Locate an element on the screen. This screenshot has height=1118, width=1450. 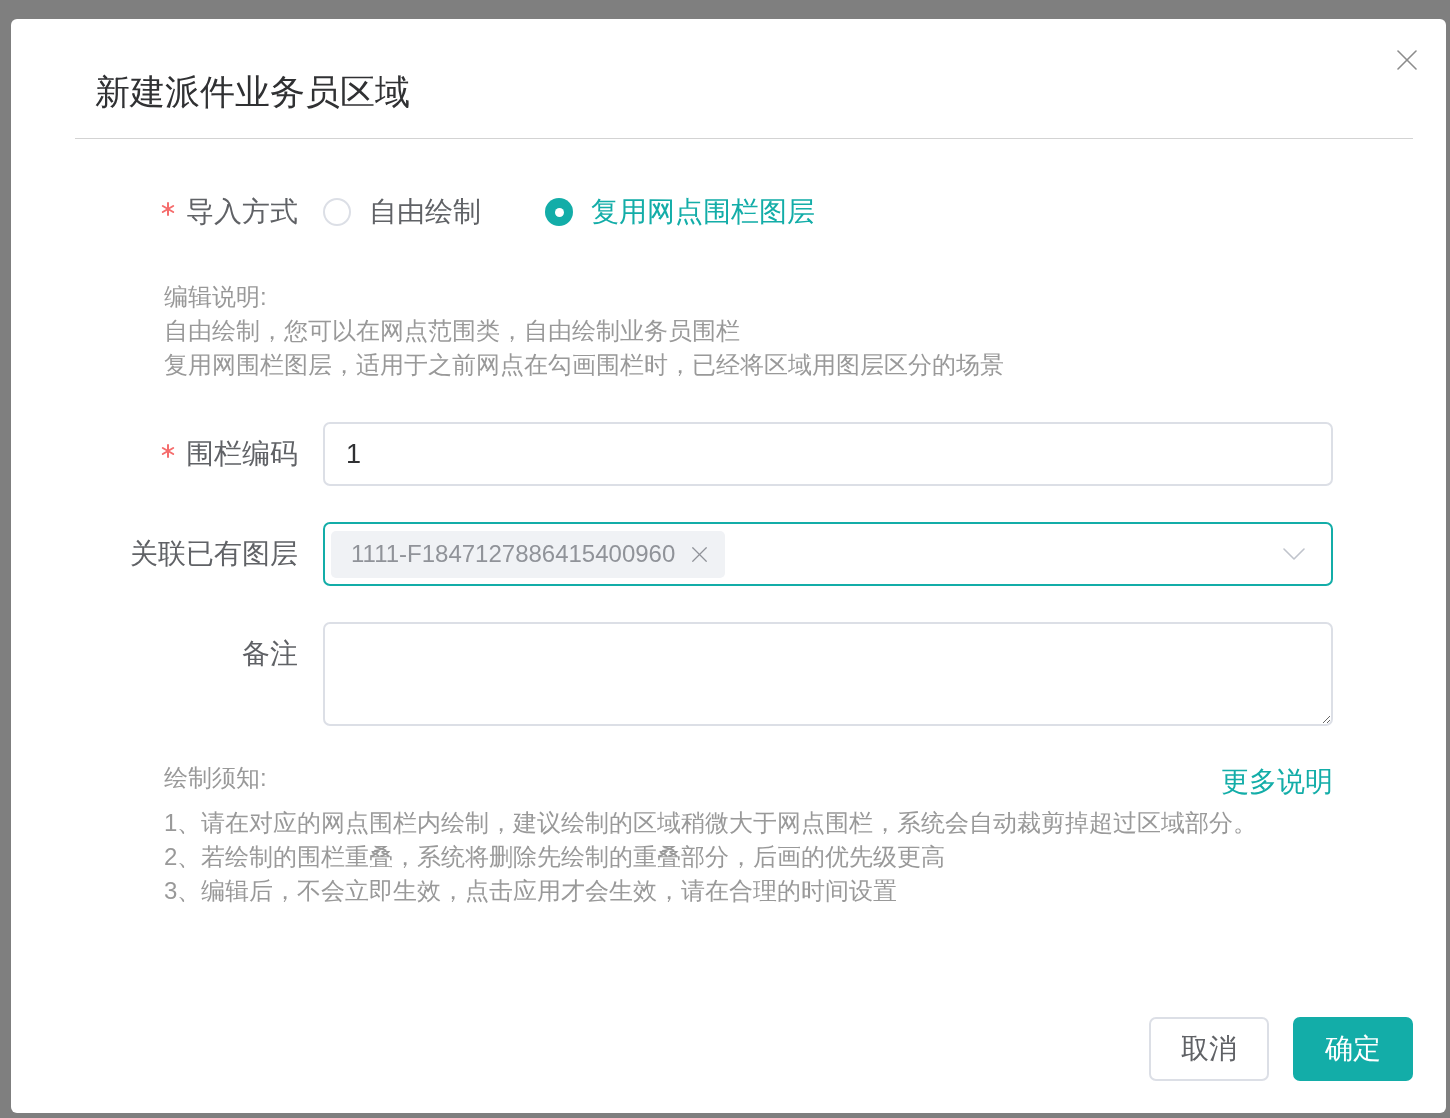
radio-option: 复用网点围栏图层 is located at coordinates (680, 212).